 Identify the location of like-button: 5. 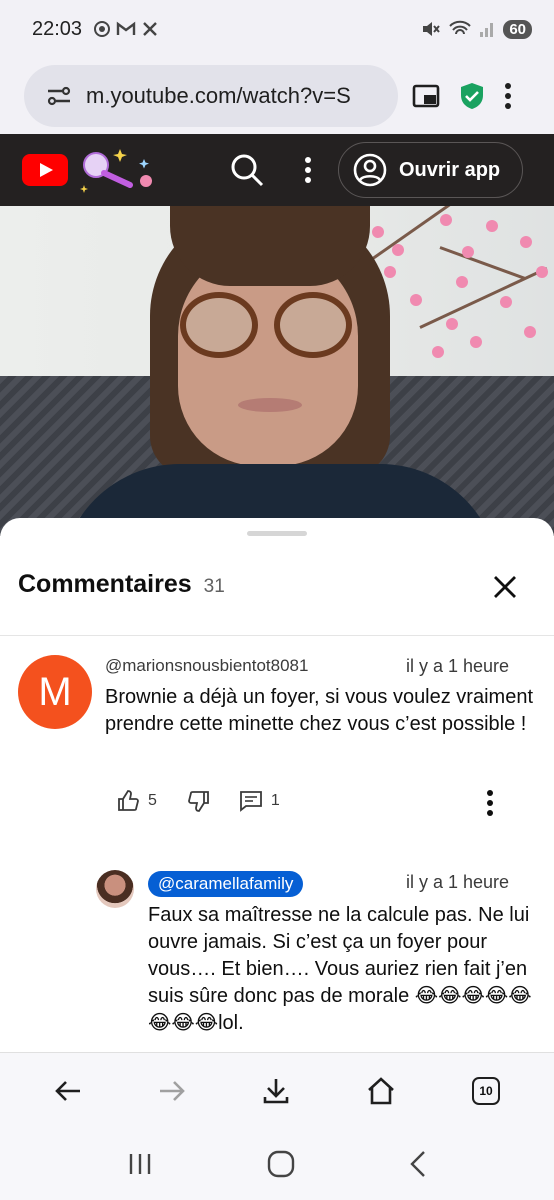
(136, 801).